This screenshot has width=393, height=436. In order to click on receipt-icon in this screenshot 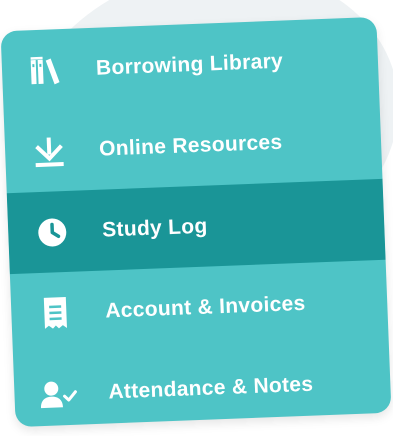, I will do `click(56, 313)`.